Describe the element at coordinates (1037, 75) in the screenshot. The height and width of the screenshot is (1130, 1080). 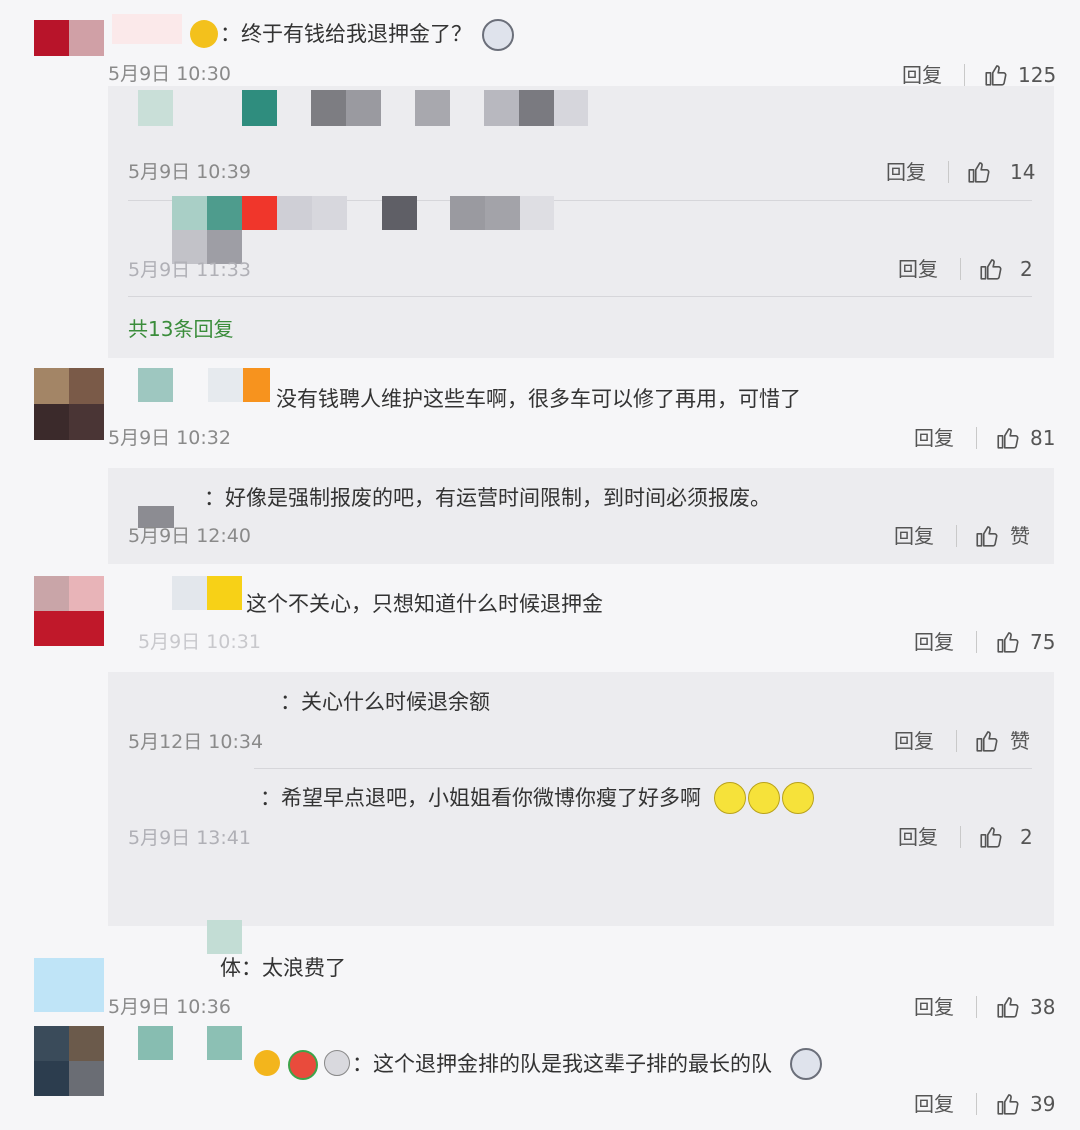
I see `like-count: 125` at that location.